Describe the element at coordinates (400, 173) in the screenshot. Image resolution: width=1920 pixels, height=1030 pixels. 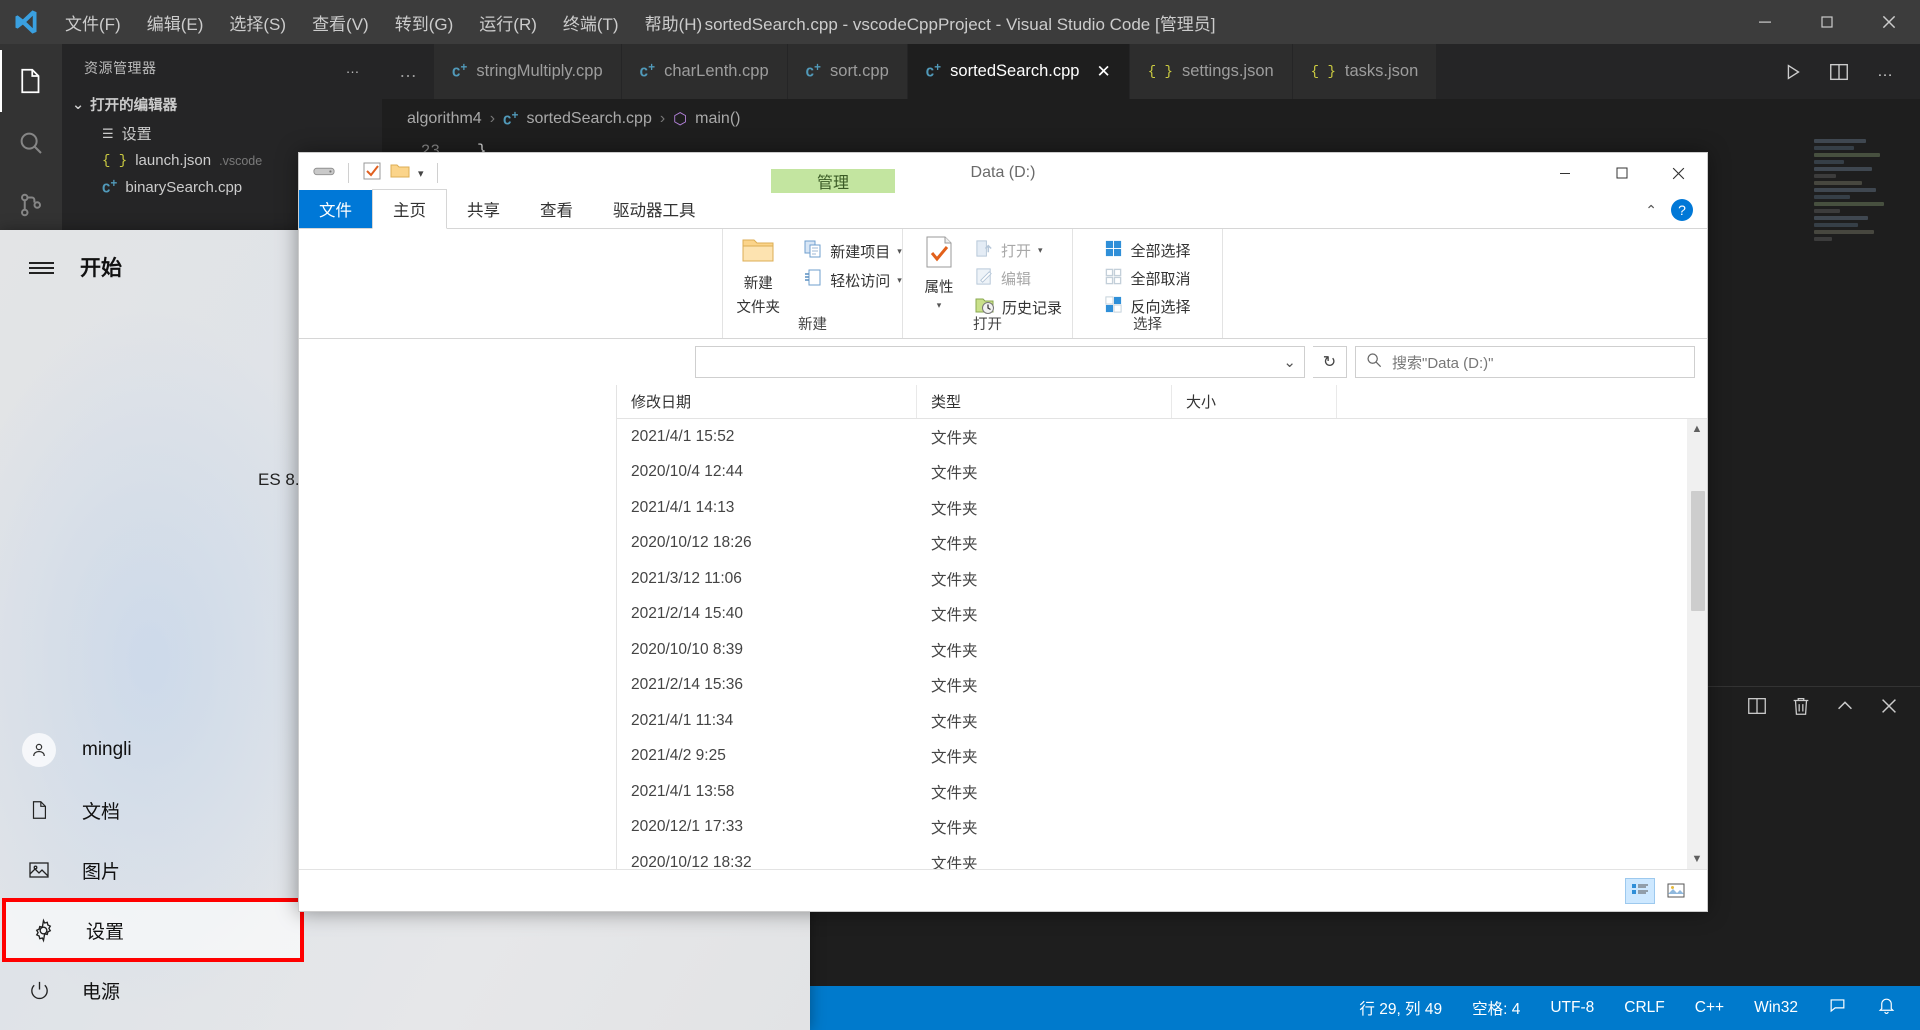
I see `folder-icon` at that location.